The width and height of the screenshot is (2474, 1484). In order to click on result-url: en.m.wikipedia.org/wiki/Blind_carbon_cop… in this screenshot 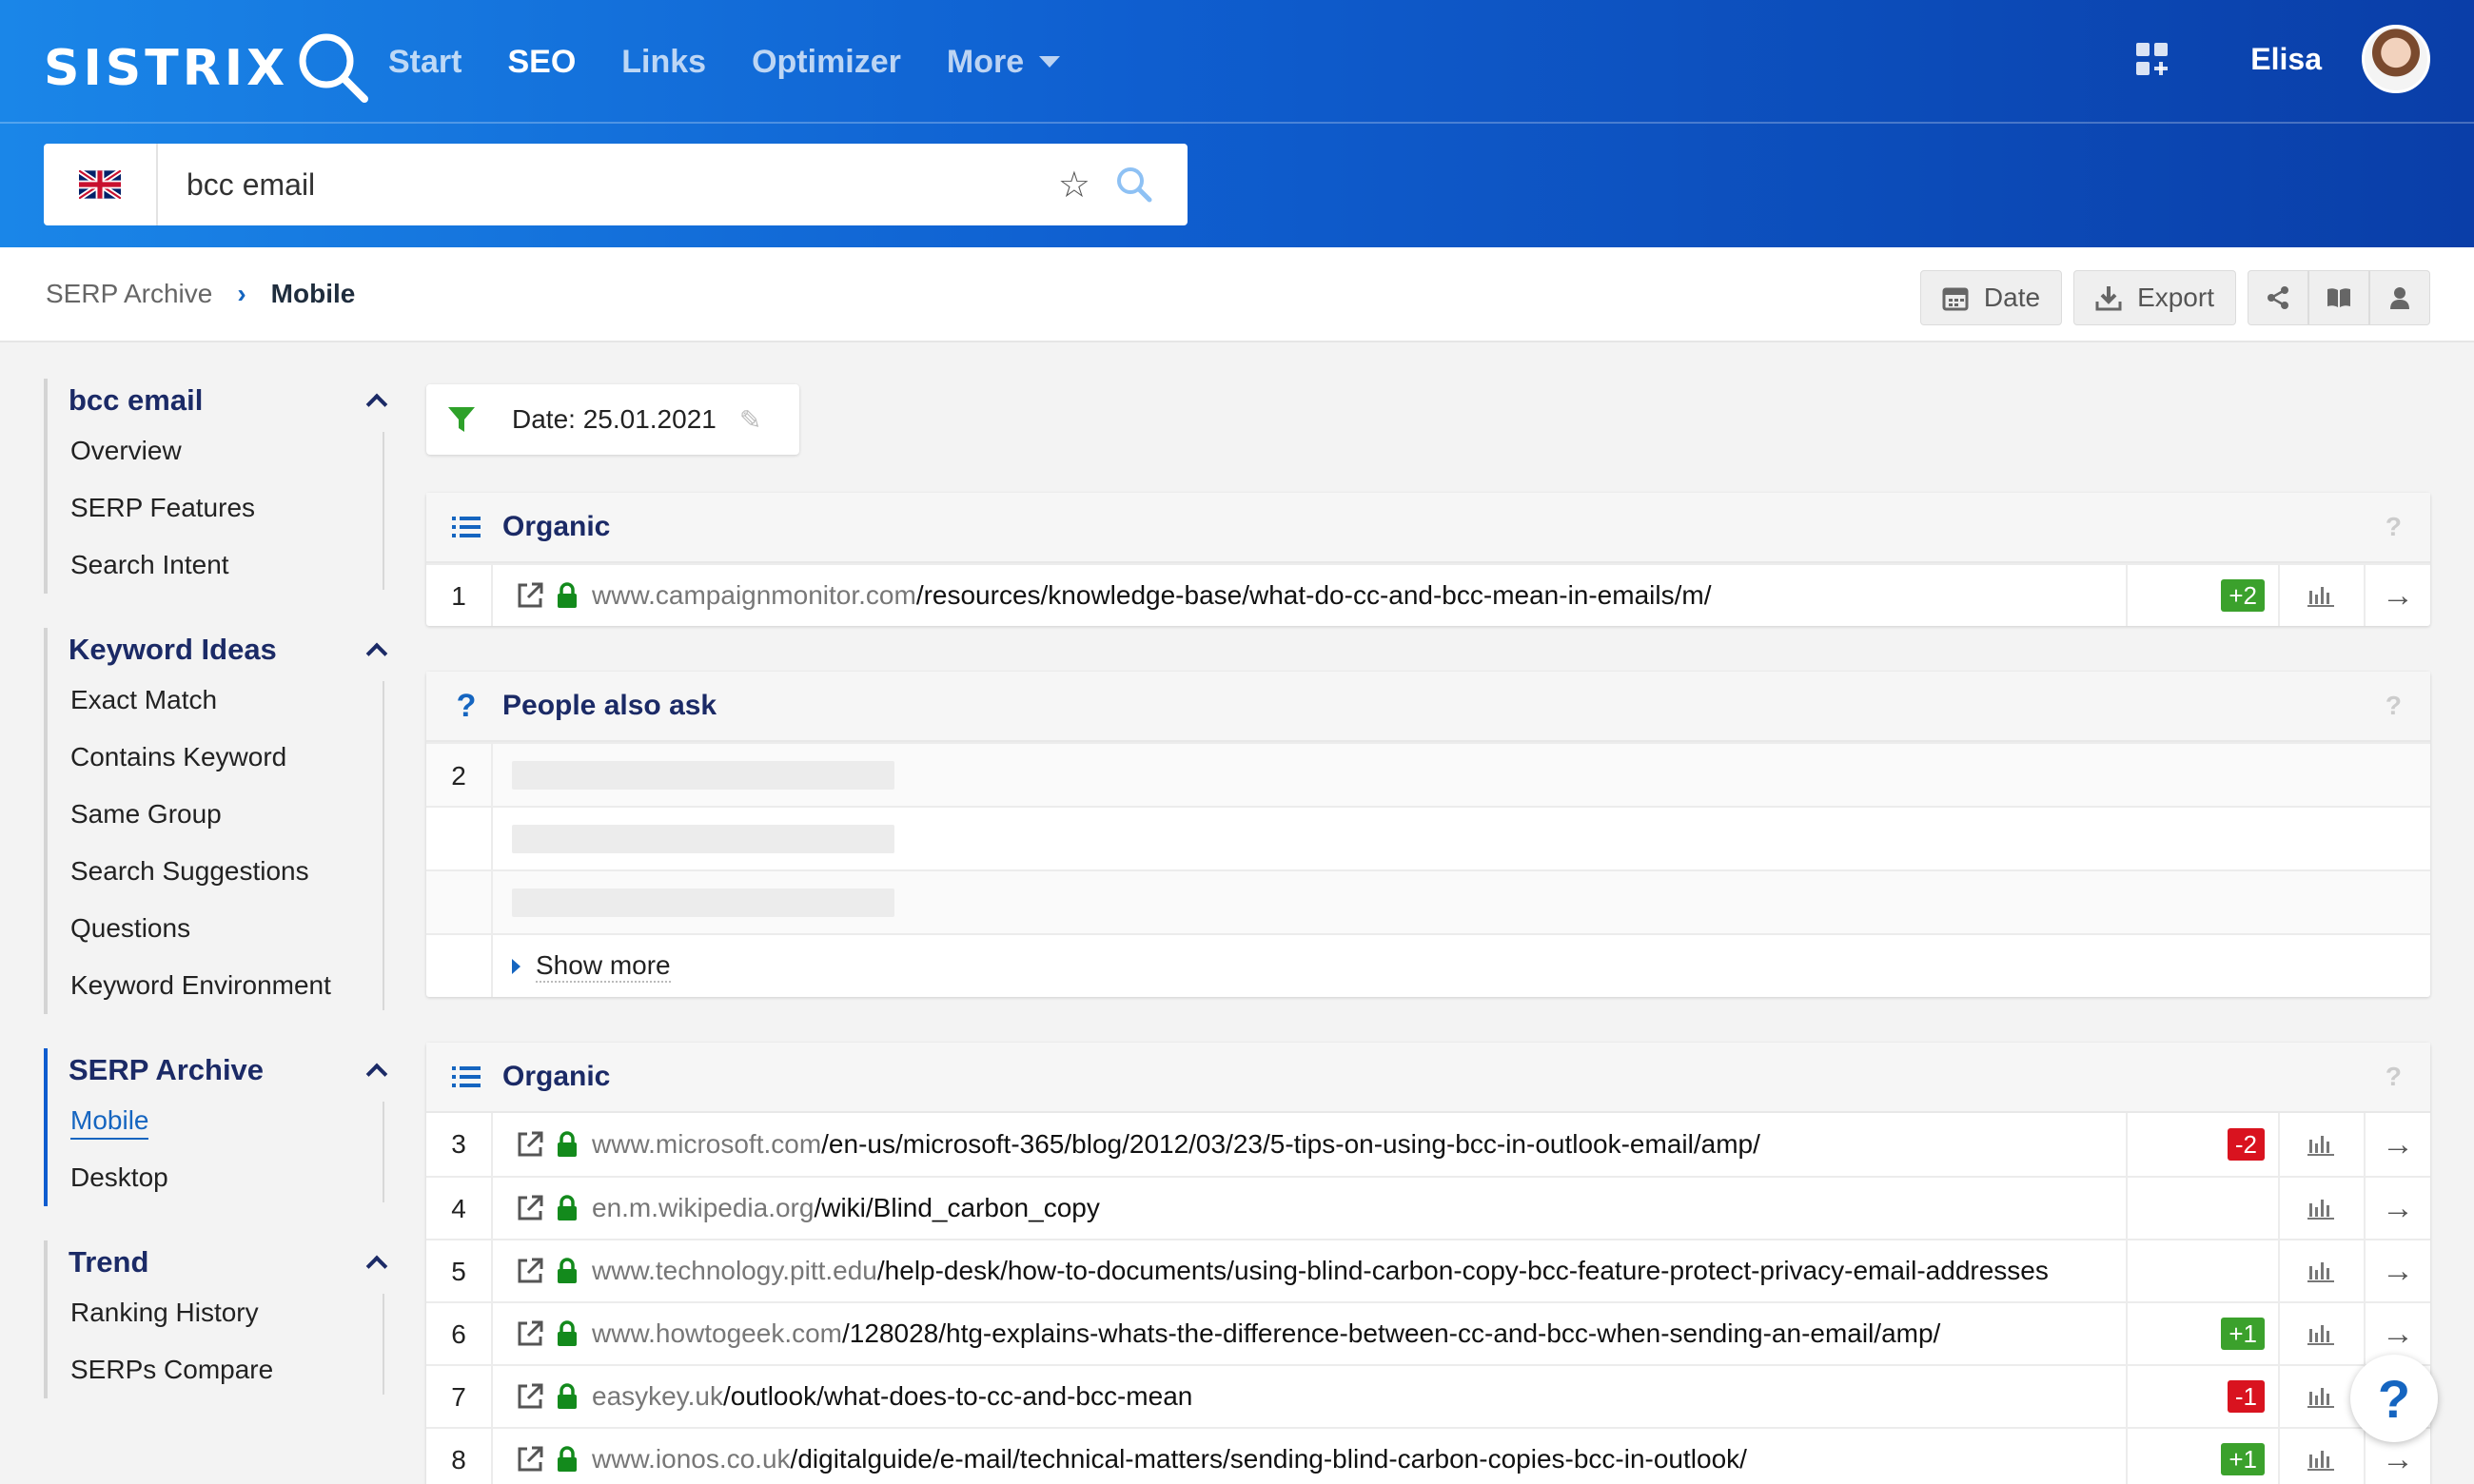, I will do `click(846, 1208)`.